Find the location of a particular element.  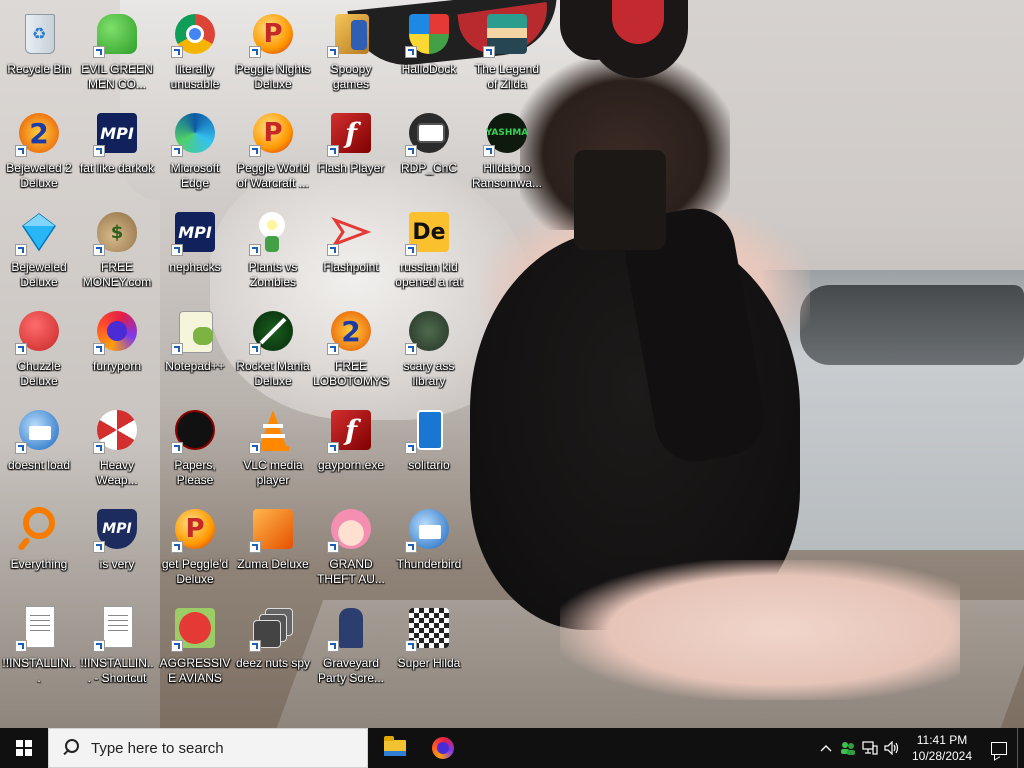

desktop-icon-label: Plants vs Zombies is located at coordinates (273, 274).